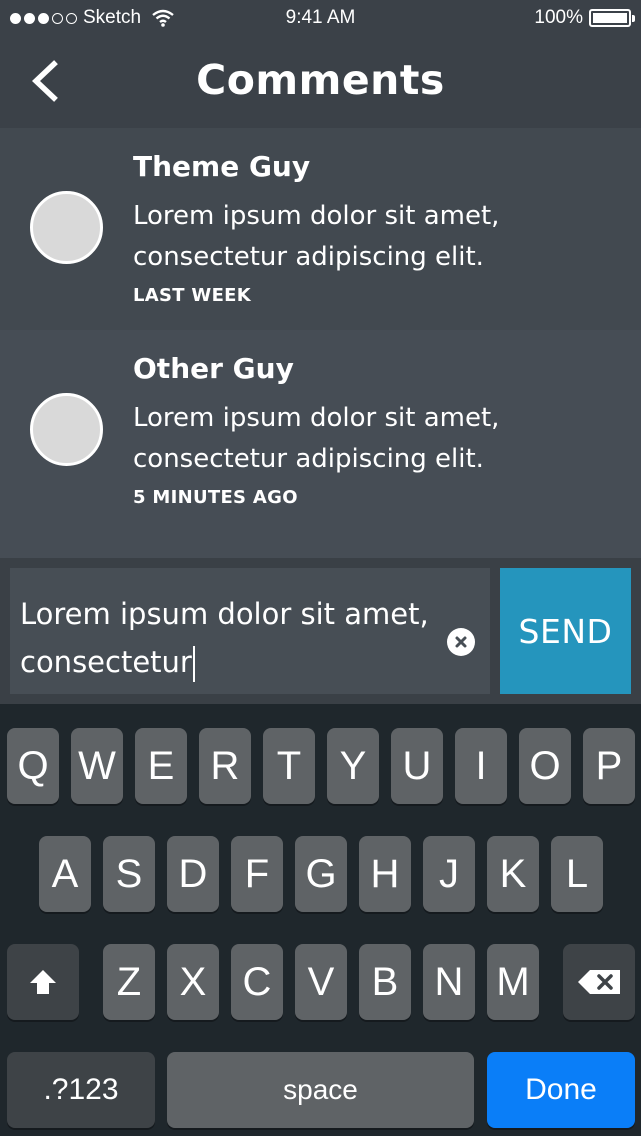 Image resolution: width=641 pixels, height=1136 pixels. Describe the element at coordinates (513, 874) in the screenshot. I see `key-k: K` at that location.